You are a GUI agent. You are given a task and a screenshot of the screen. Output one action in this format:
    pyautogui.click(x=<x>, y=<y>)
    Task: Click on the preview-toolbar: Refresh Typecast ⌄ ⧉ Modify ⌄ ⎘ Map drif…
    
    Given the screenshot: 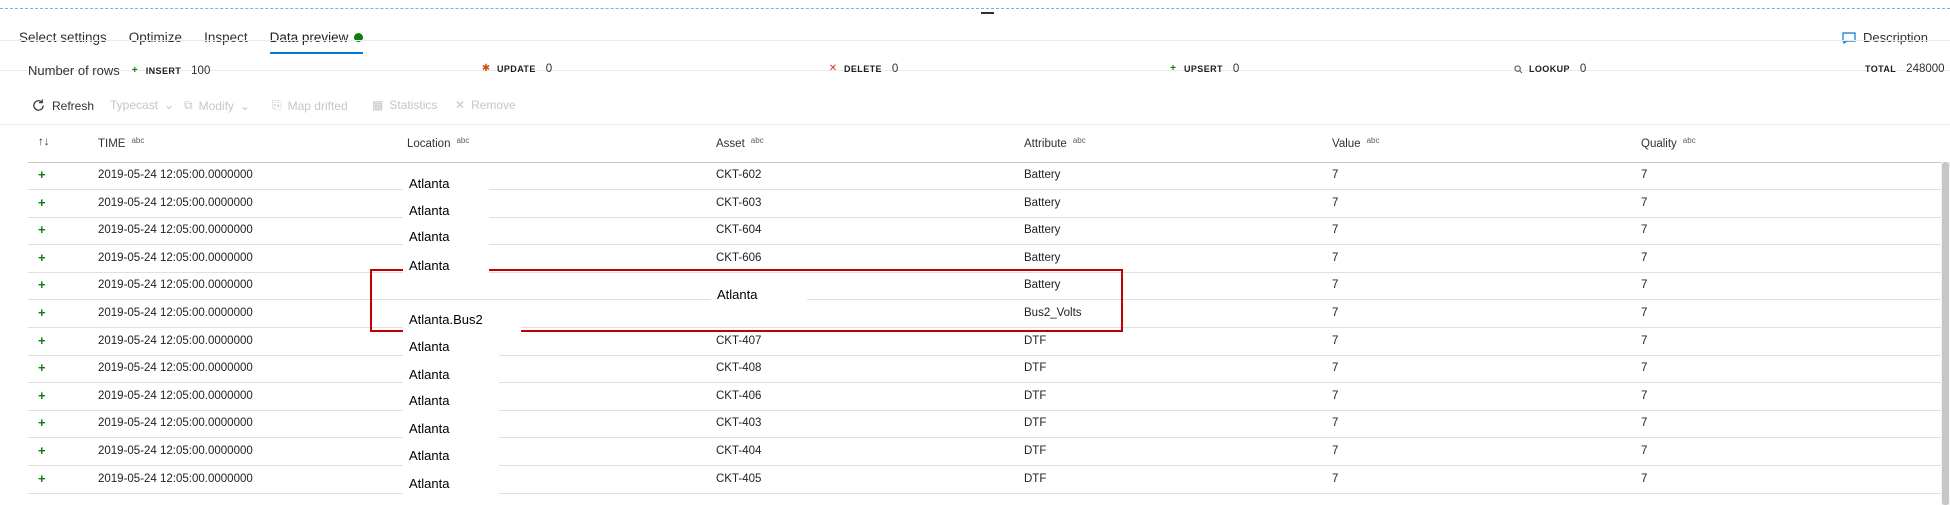 What is the action you would take?
    pyautogui.click(x=975, y=107)
    